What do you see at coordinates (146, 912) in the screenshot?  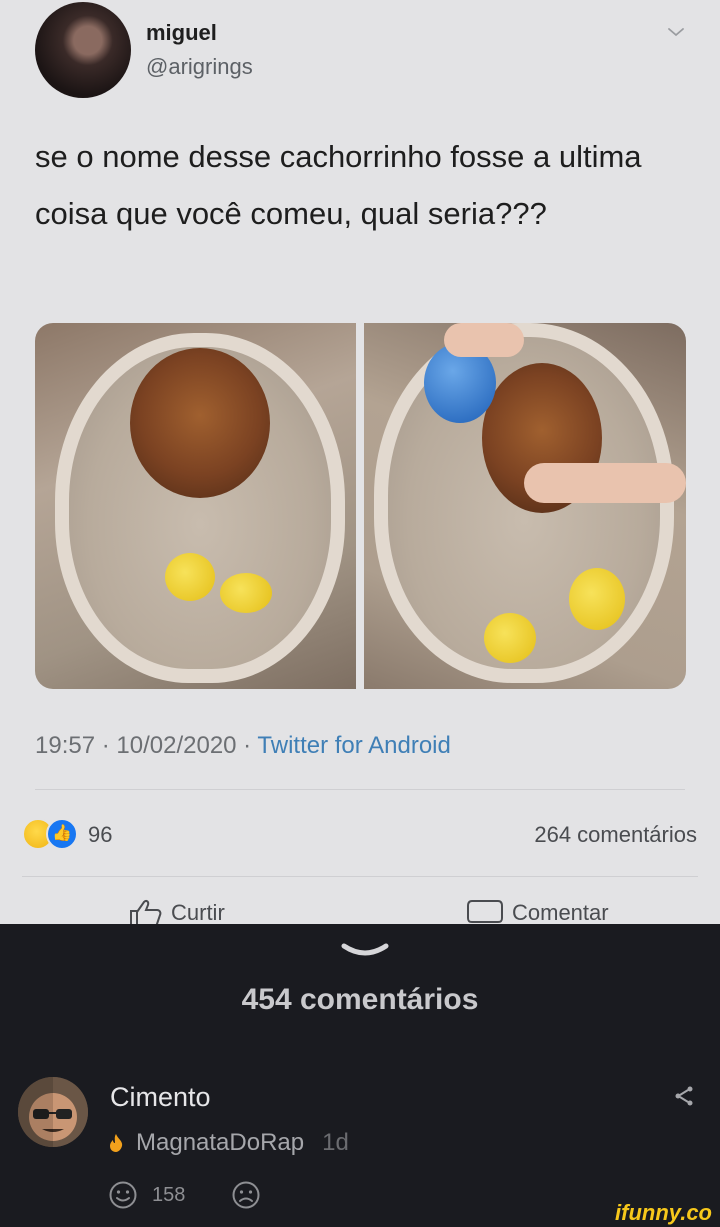 I see `thumbs-up-icon` at bounding box center [146, 912].